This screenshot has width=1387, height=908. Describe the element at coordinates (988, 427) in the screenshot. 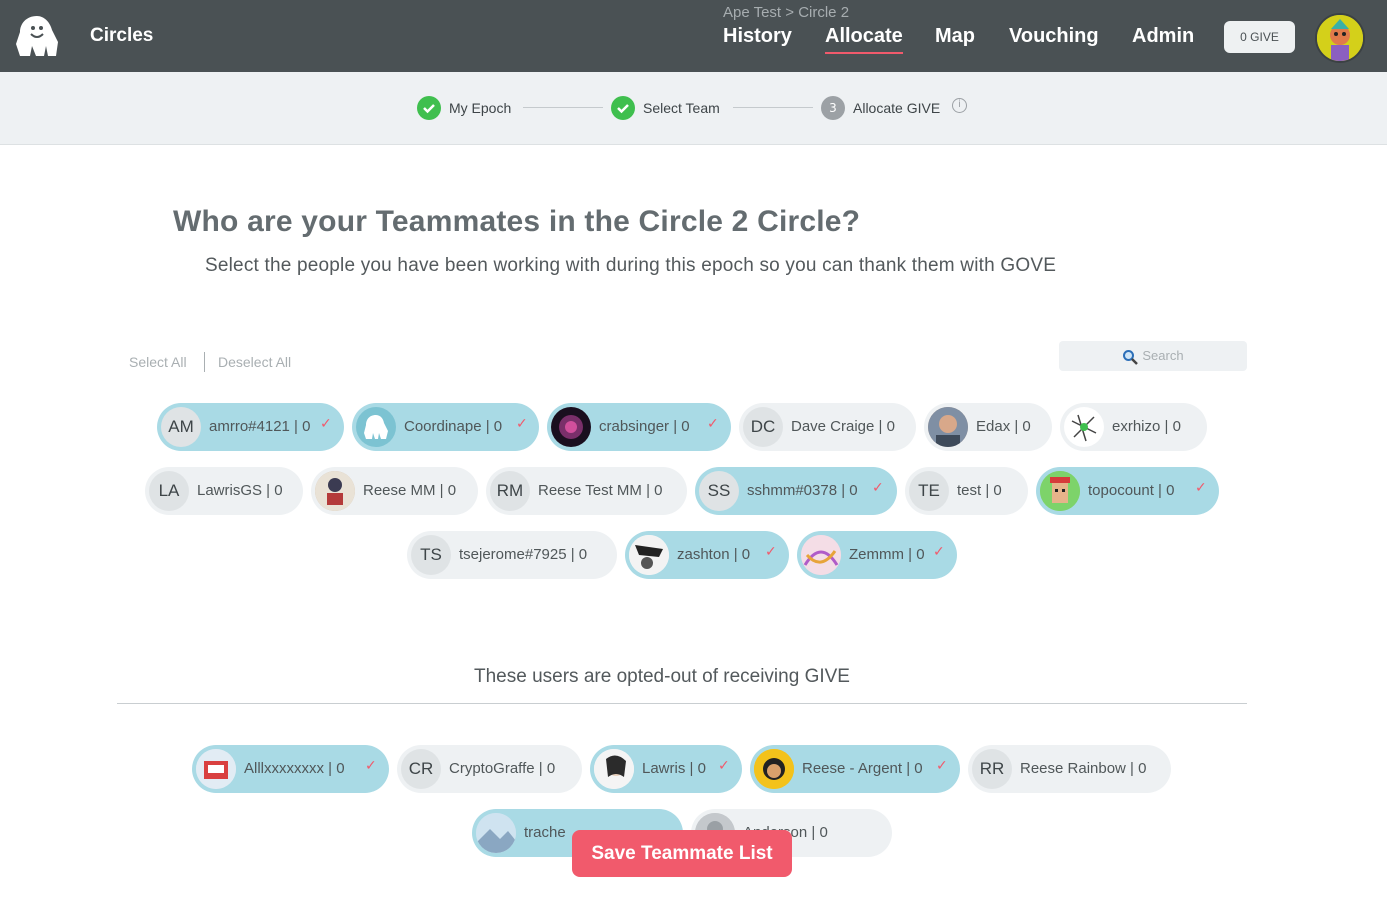

I see `teammate-chip: Edax | 0` at that location.